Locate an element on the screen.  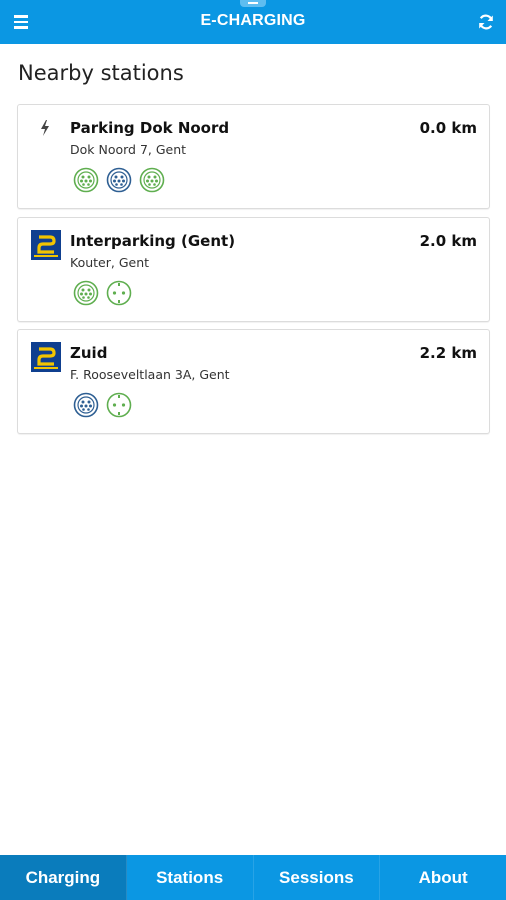
station-address: Dok Noord 7, Gent is located at coordinates (128, 149).